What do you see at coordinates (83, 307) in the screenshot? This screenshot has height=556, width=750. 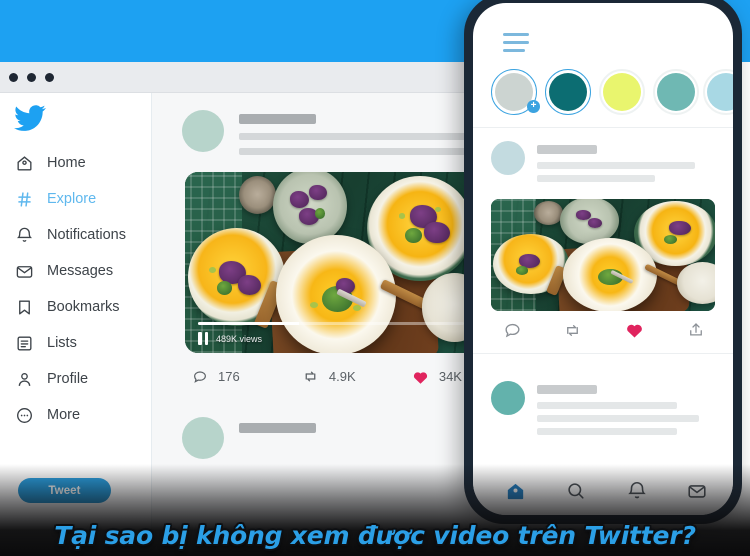 I see `sidebar-item-label: Bookmarks` at bounding box center [83, 307].